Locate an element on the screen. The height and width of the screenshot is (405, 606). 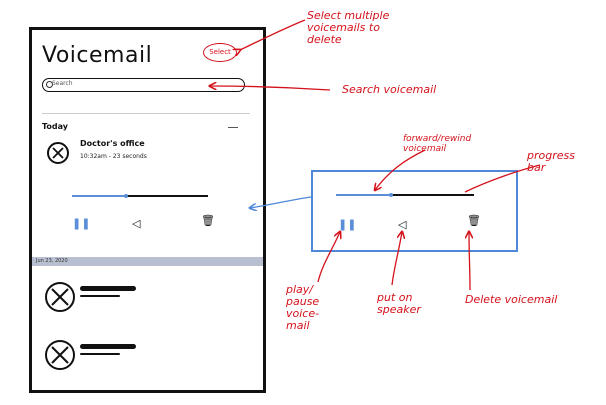
annotation-play-pause: play/ pause voice- mail is located at coordinates (303, 307).